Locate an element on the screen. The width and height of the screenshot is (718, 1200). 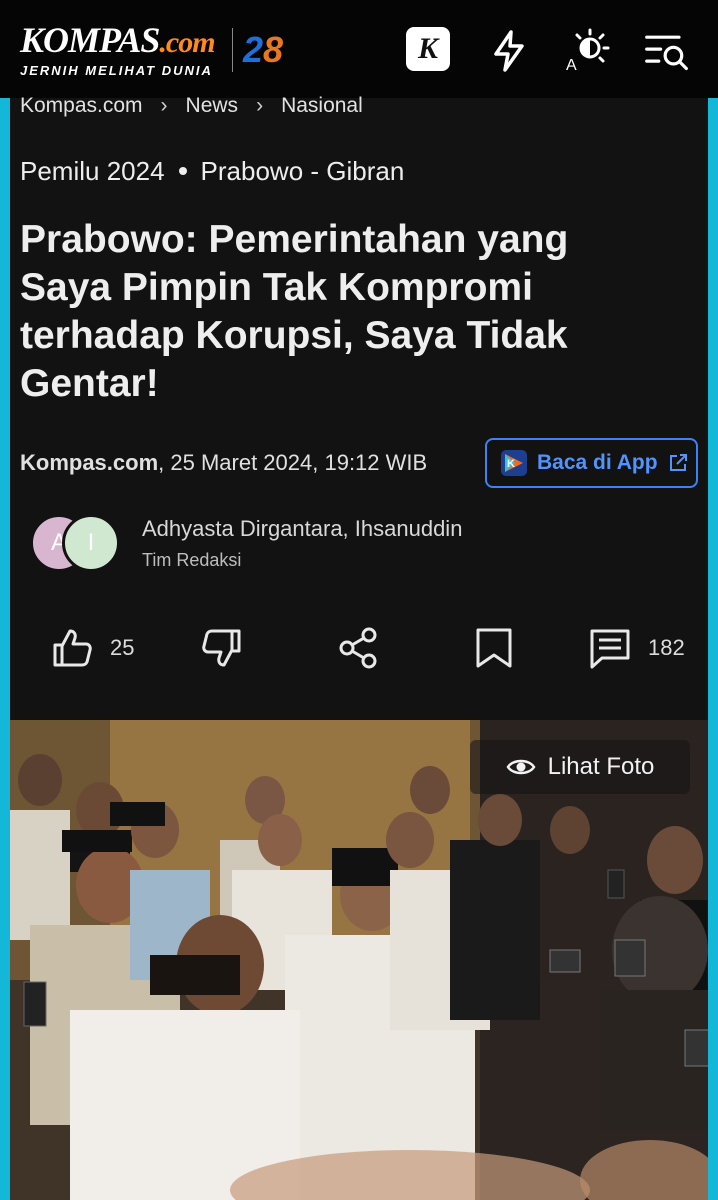
share-button is located at coordinates (359, 648).